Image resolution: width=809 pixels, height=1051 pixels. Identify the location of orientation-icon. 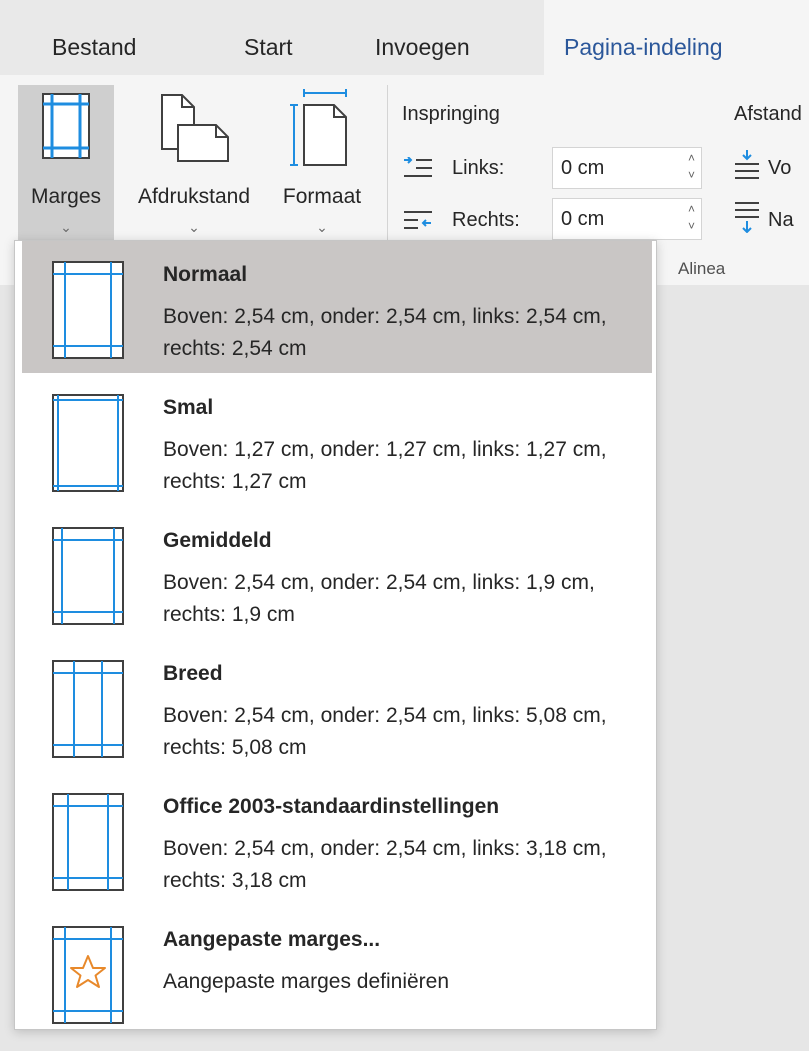
(195, 128).